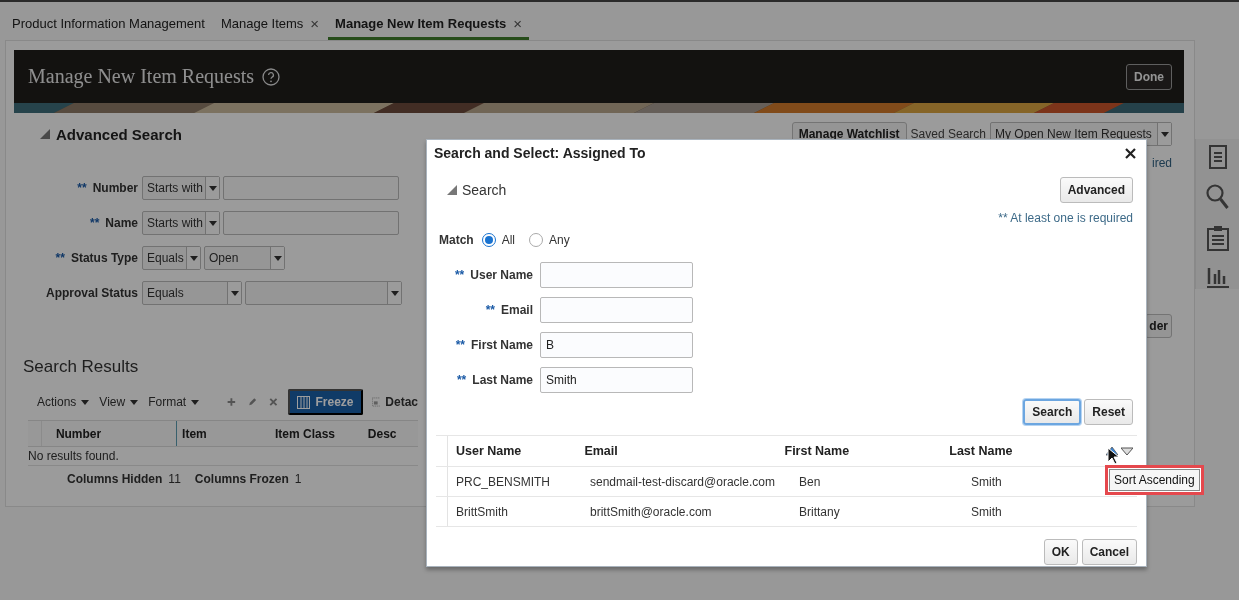  What do you see at coordinates (1162, 163) in the screenshot?
I see `required-note: ired` at bounding box center [1162, 163].